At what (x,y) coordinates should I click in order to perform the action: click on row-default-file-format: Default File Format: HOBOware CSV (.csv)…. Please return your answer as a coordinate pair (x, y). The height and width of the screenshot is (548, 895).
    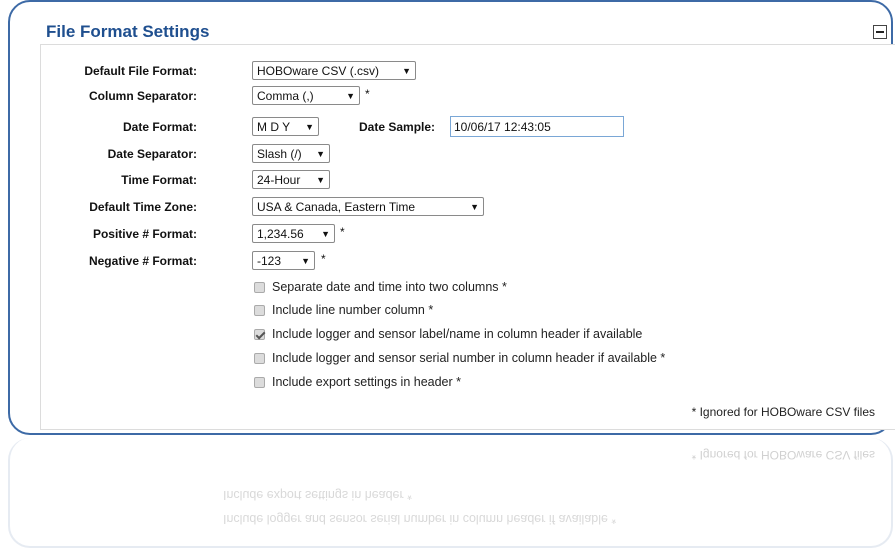
    Looking at the image, I should click on (468, 71).